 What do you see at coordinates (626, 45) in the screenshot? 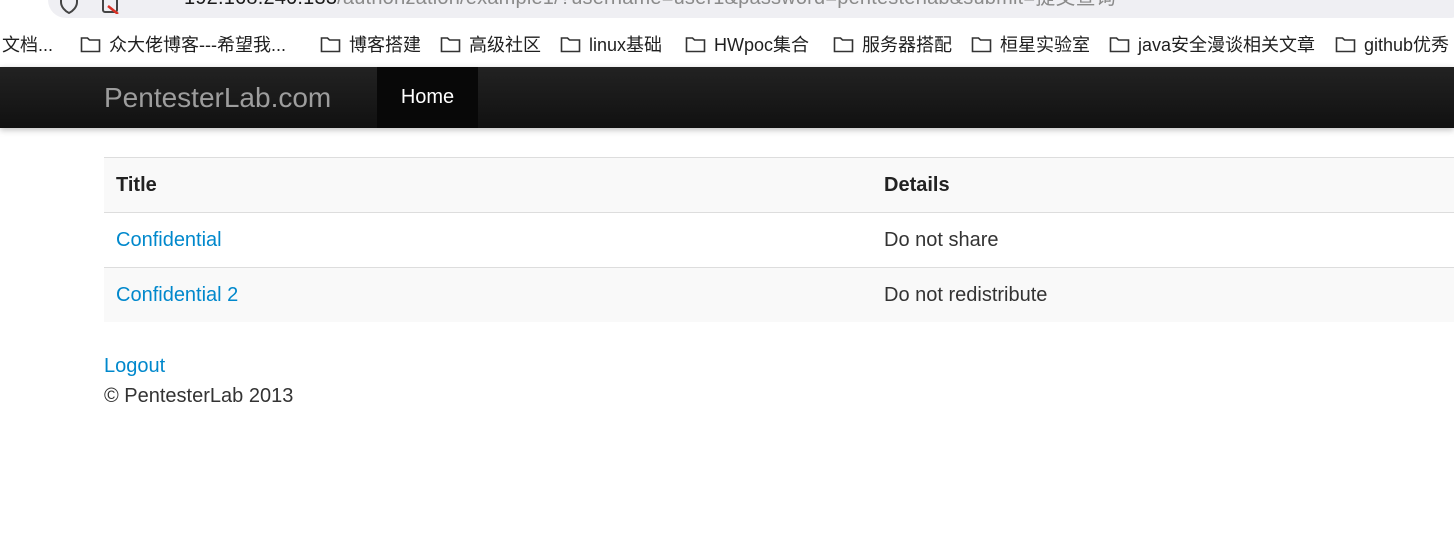
I see `bookmark-label: linux基础` at bounding box center [626, 45].